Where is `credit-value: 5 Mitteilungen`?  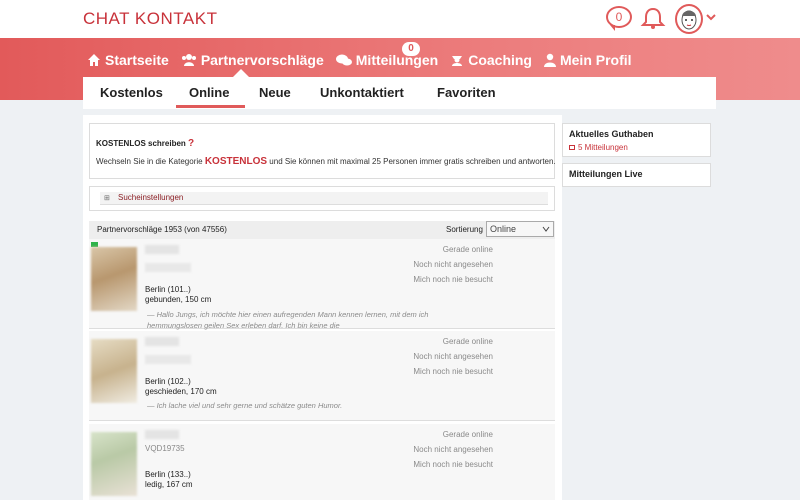
credit-value: 5 Mitteilungen is located at coordinates (603, 147).